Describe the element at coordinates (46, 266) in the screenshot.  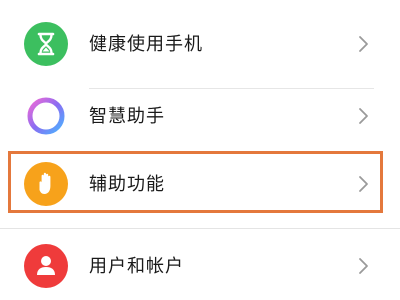
I see `user-icon` at that location.